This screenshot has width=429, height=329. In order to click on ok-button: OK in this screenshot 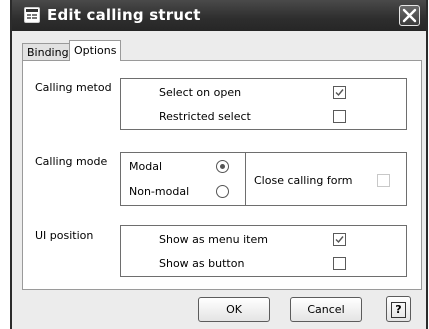, I will do `click(234, 309)`.